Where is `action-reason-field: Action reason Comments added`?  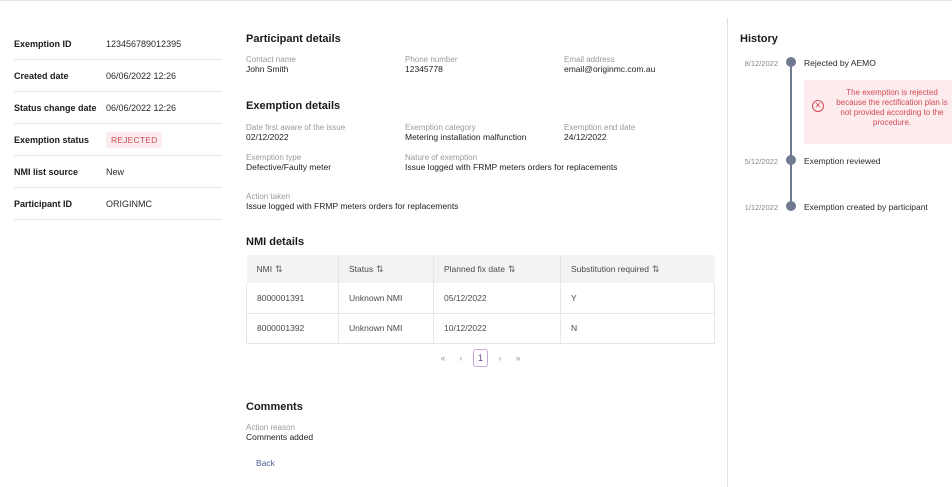 action-reason-field: Action reason Comments added is located at coordinates (279, 432).